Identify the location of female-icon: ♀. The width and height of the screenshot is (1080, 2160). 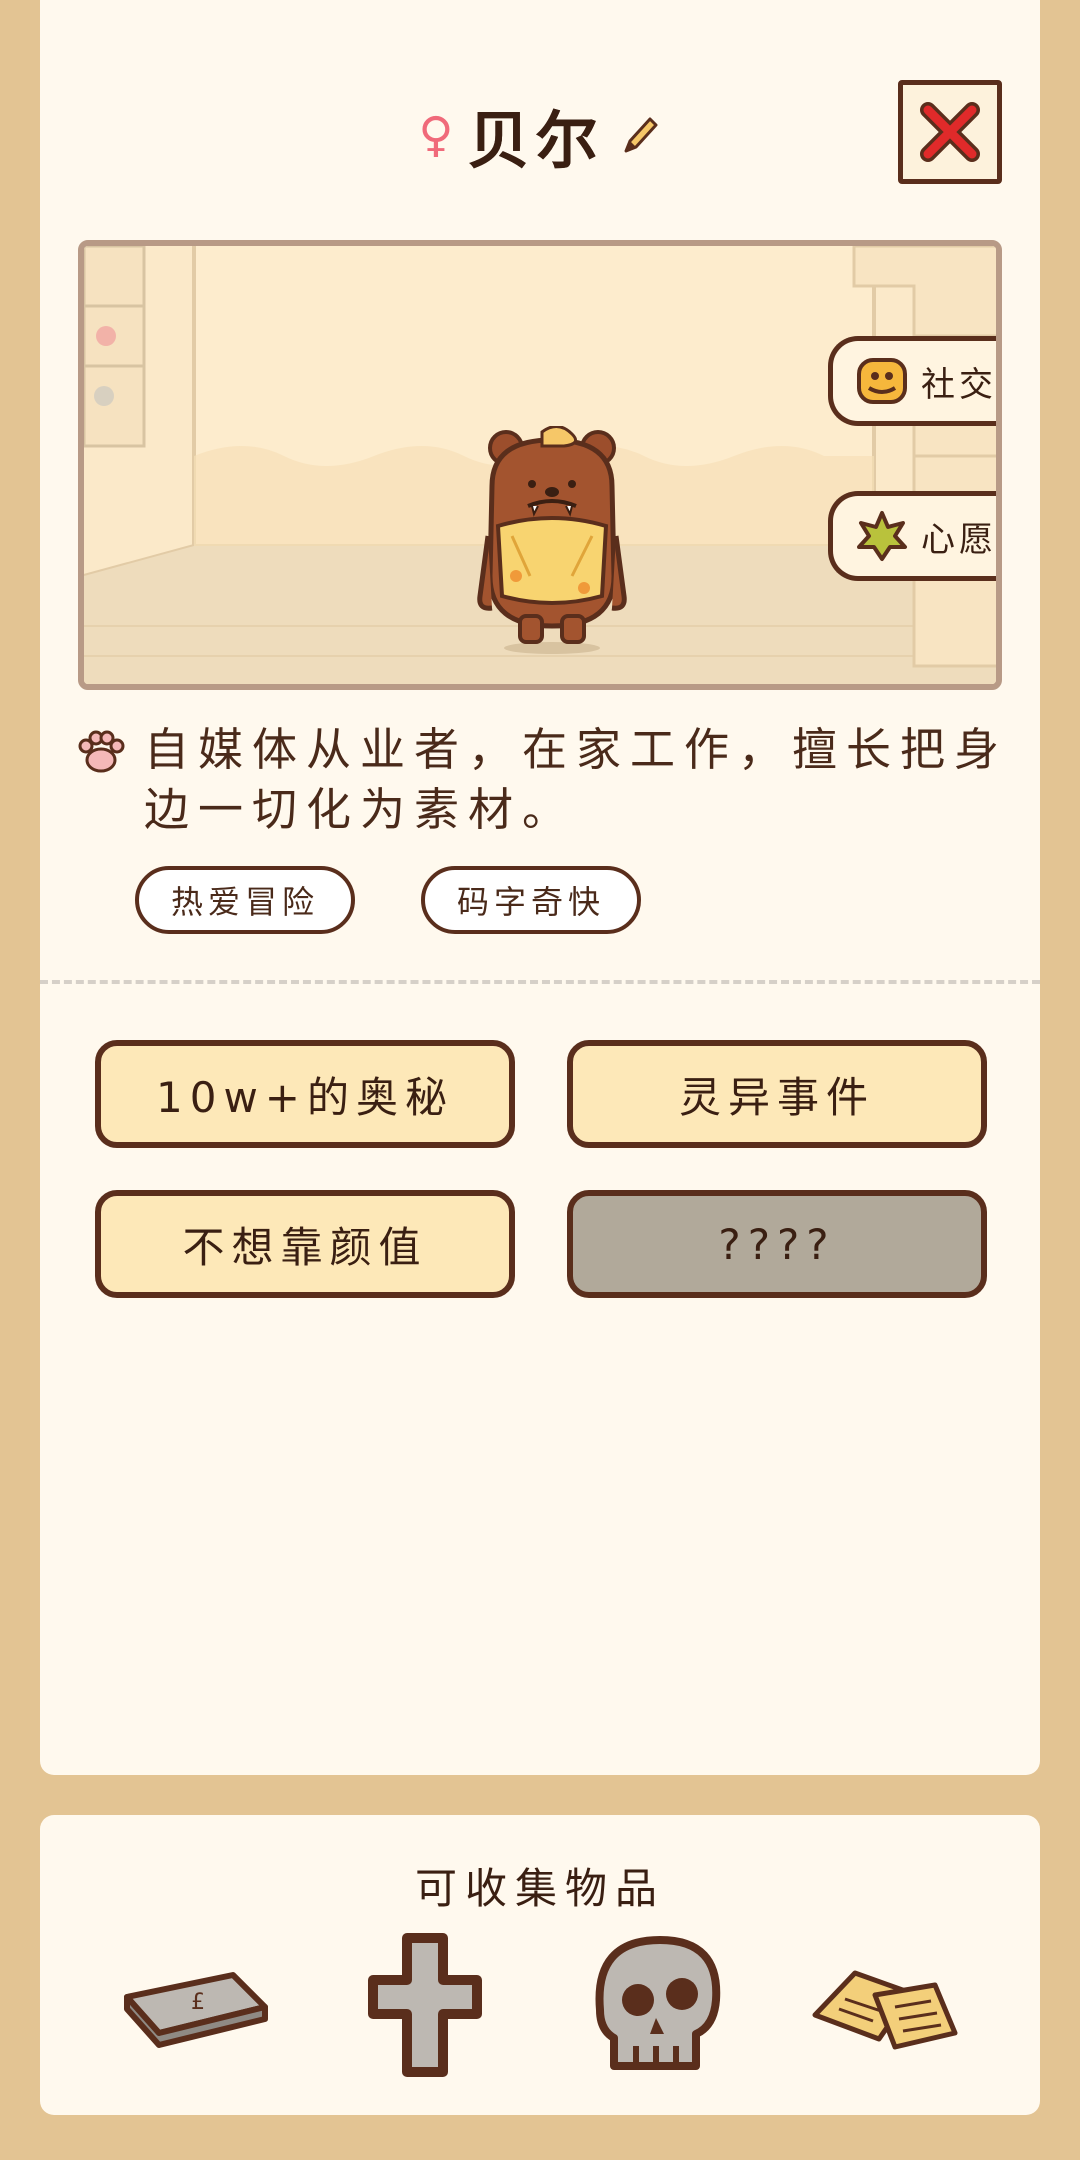
(436, 135).